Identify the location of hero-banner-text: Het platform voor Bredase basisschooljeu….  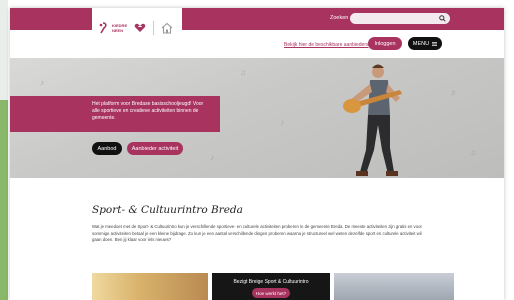
(148, 111).